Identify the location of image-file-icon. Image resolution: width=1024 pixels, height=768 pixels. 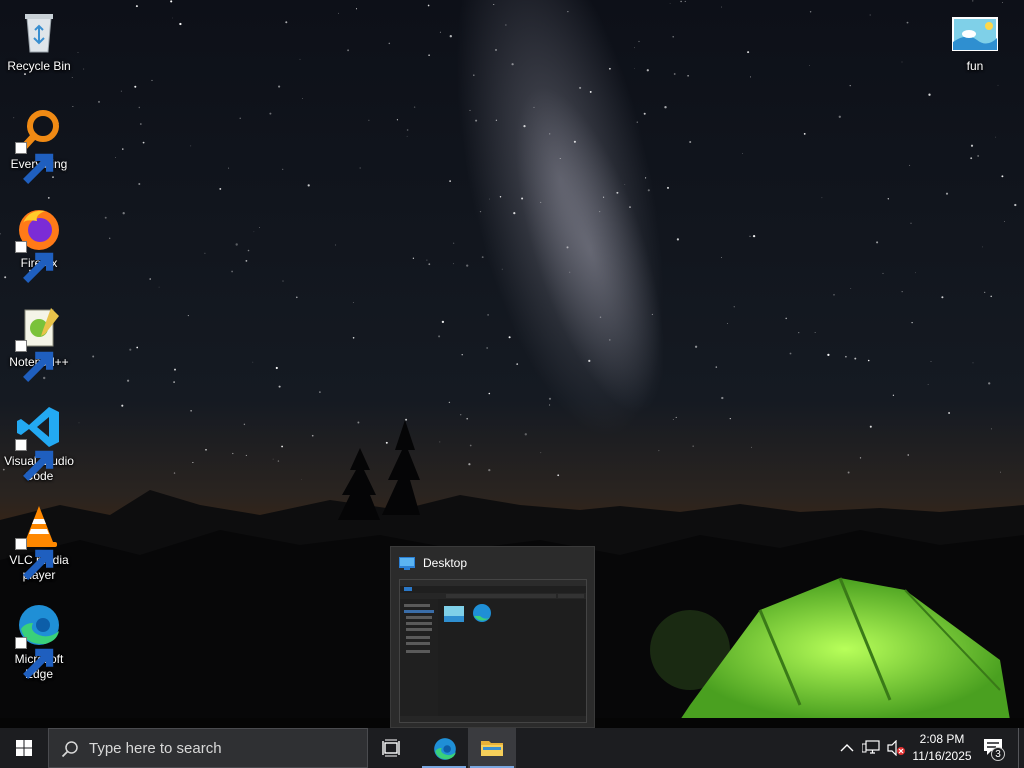
(975, 32).